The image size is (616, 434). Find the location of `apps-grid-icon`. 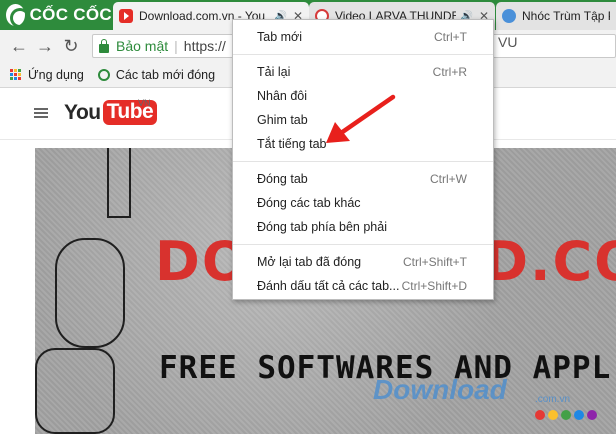

apps-grid-icon is located at coordinates (16, 74).